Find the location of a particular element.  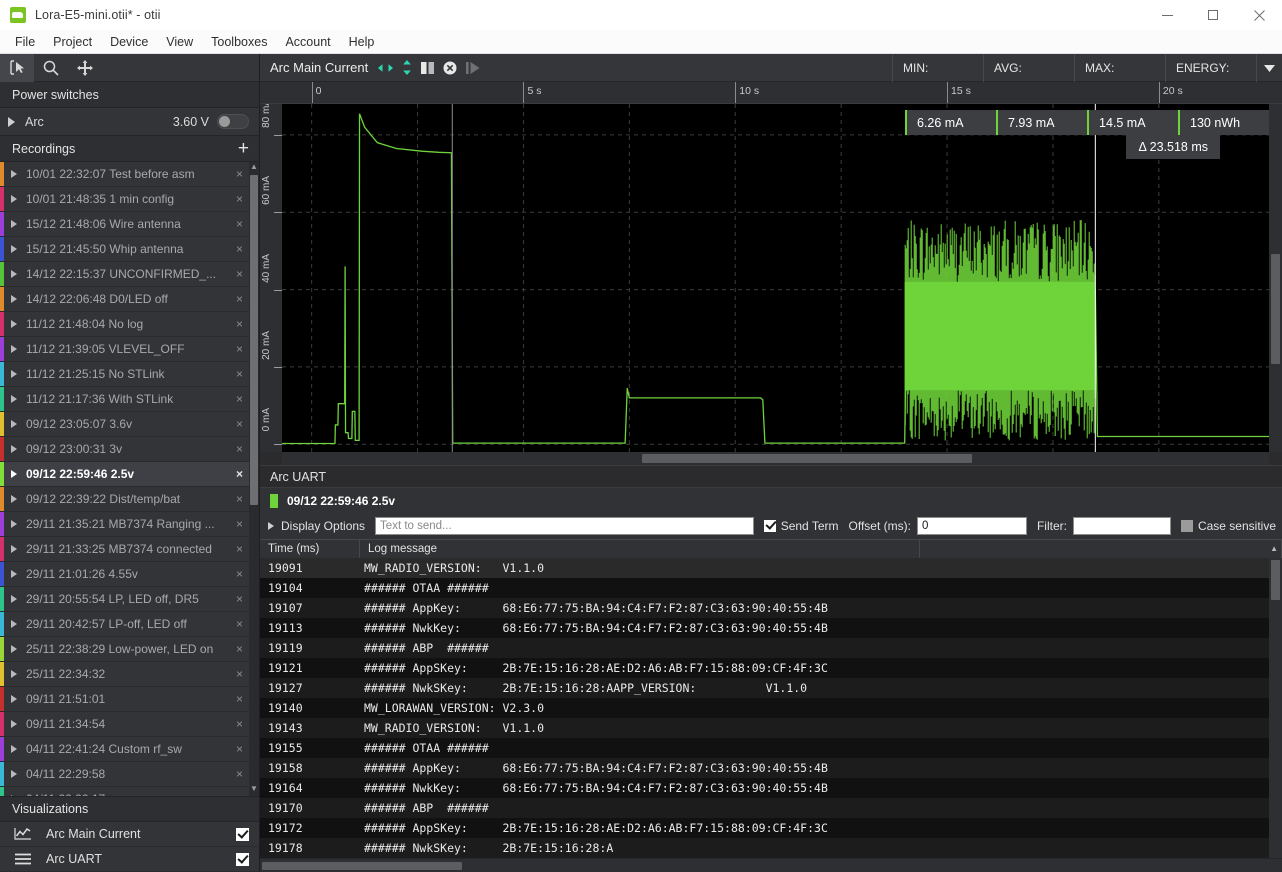

log-row: 19119 ###### ABP ###### is located at coordinates (771, 648).